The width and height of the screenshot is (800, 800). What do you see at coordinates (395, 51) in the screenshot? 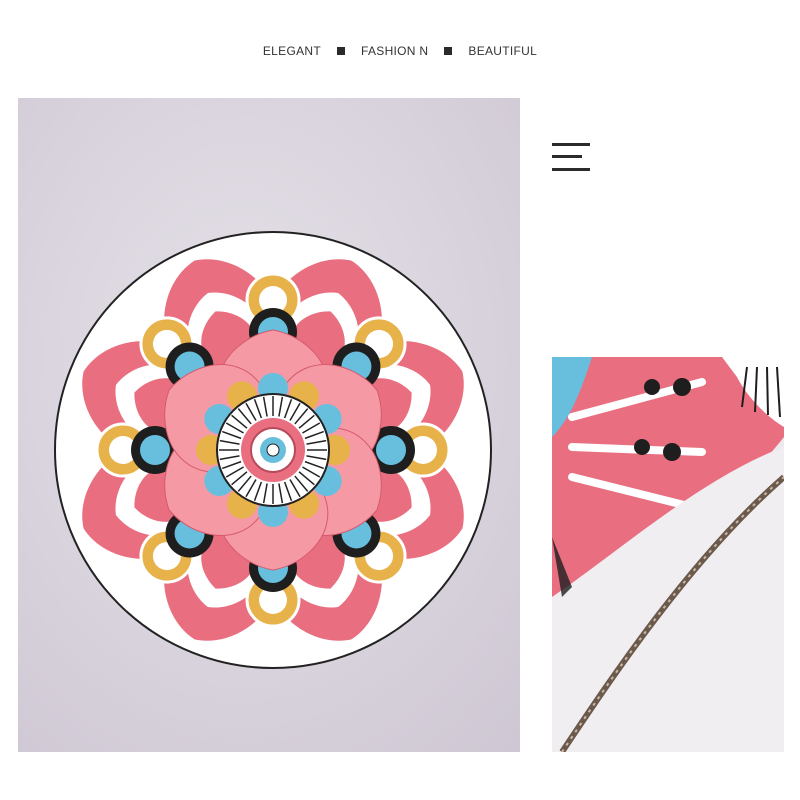
I see `tagline-word-fashion: FASHION N` at bounding box center [395, 51].